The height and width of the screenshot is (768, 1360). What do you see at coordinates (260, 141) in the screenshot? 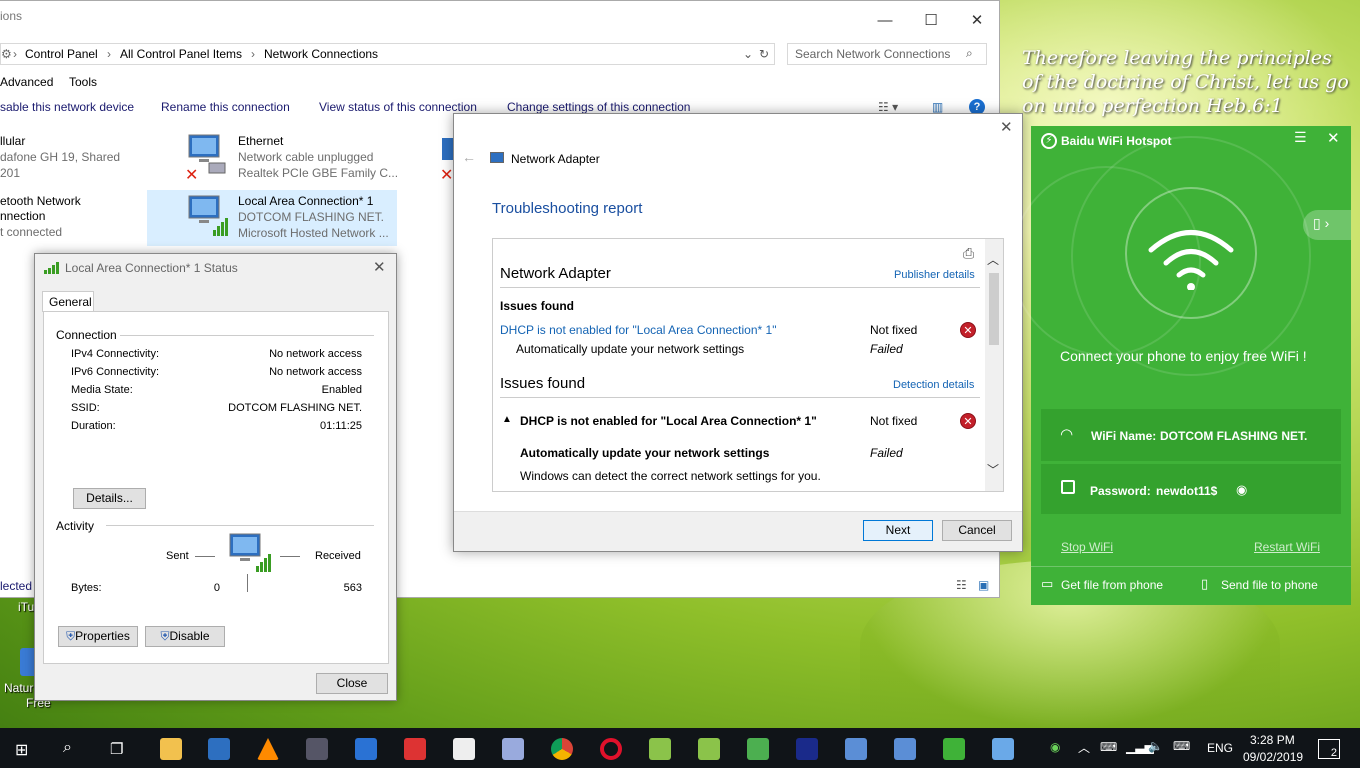
I see `connection-ethernet-name: Ethernet` at bounding box center [260, 141].